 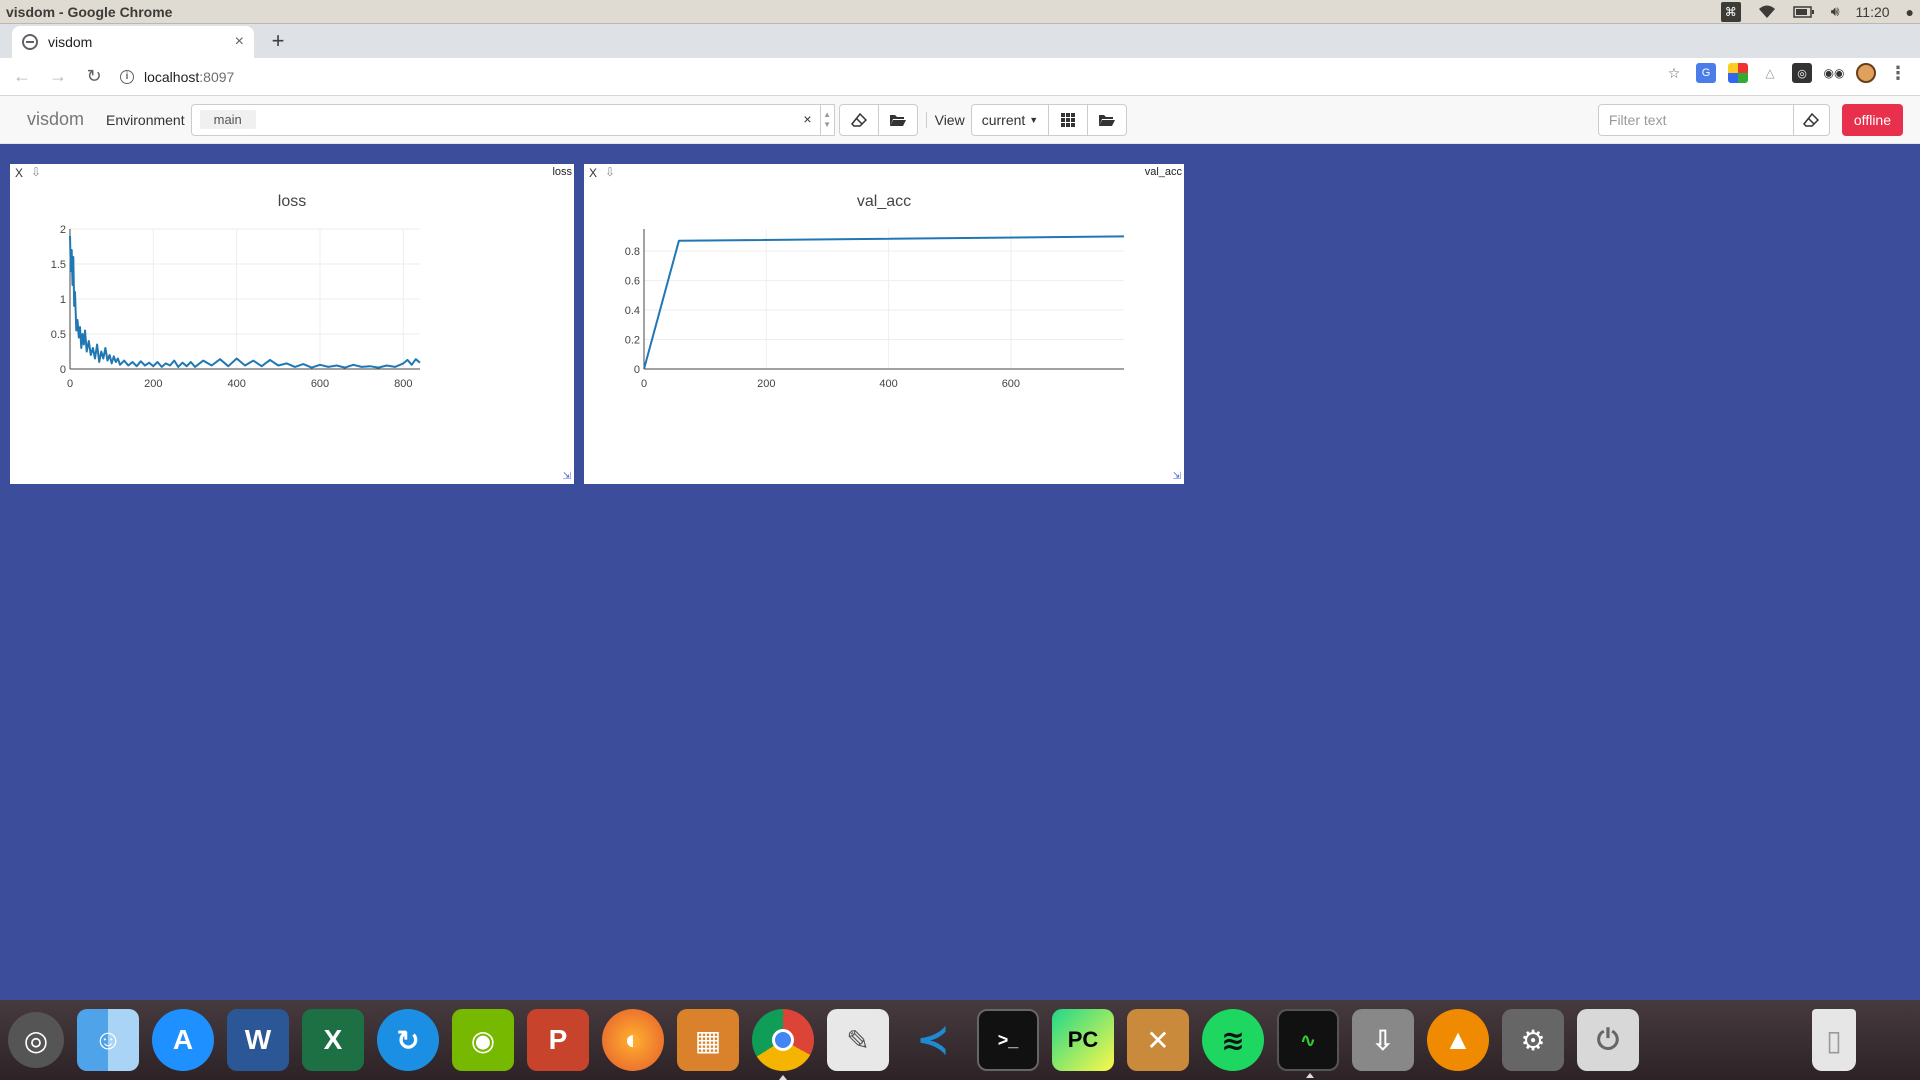 I want to click on y-tick-label: 0.6, so click(x=632, y=282).